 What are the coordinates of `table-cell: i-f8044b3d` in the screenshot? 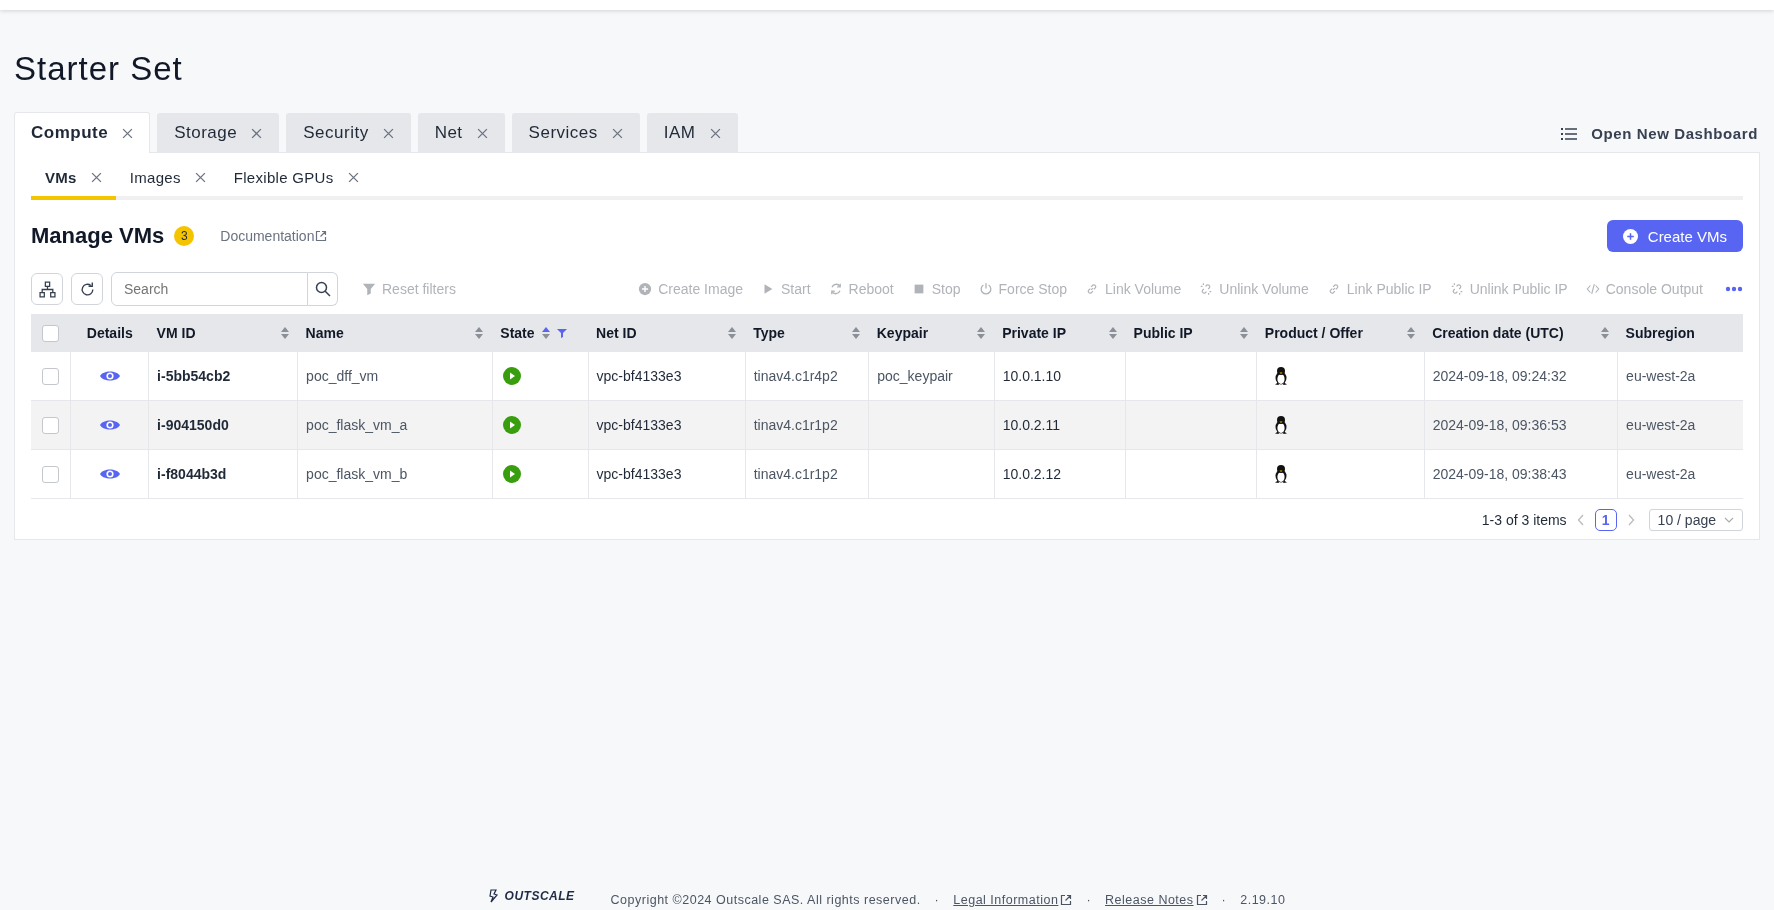 It's located at (192, 474).